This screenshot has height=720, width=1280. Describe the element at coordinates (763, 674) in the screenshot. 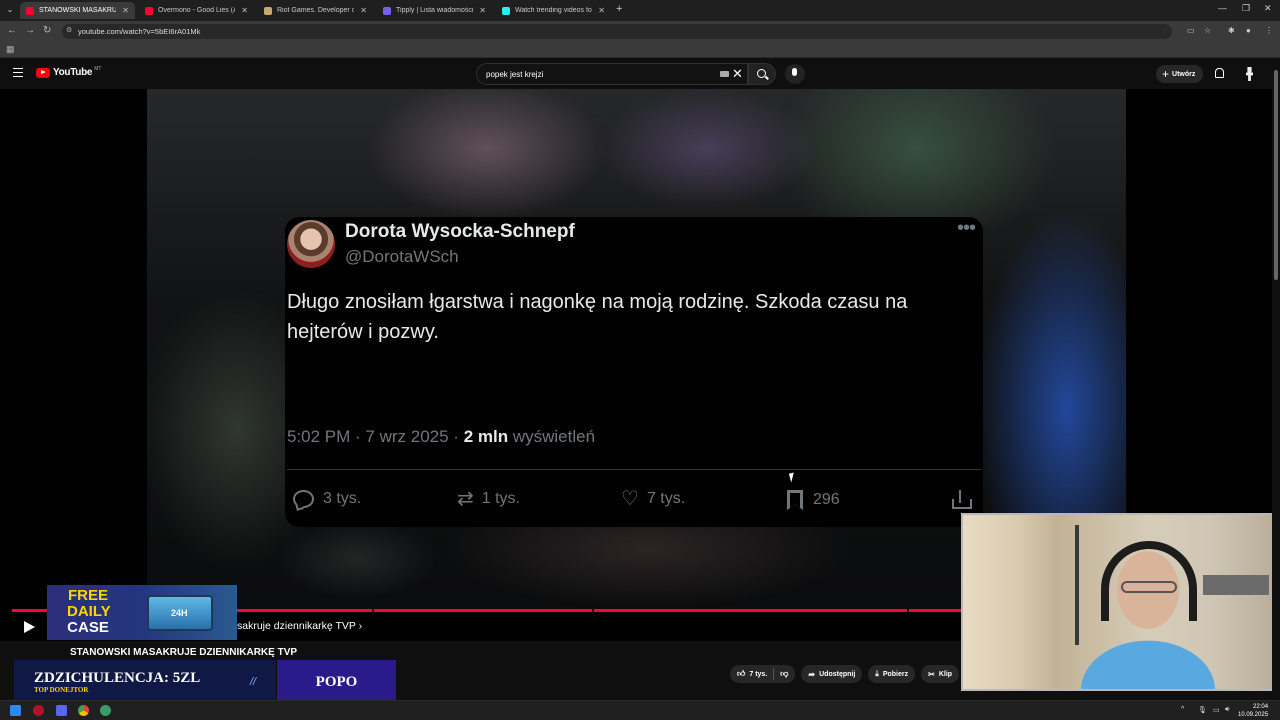

I see `like-dislike-button: 👍︎ 7 tys. 👎︎` at that location.